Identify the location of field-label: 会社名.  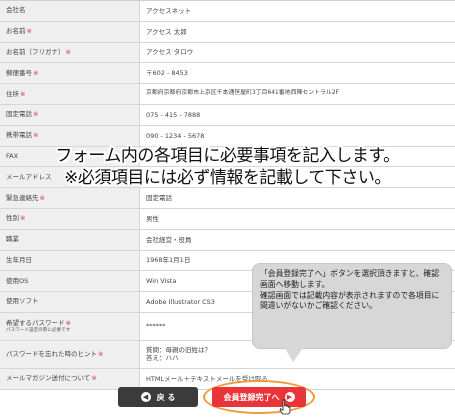
(70, 11).